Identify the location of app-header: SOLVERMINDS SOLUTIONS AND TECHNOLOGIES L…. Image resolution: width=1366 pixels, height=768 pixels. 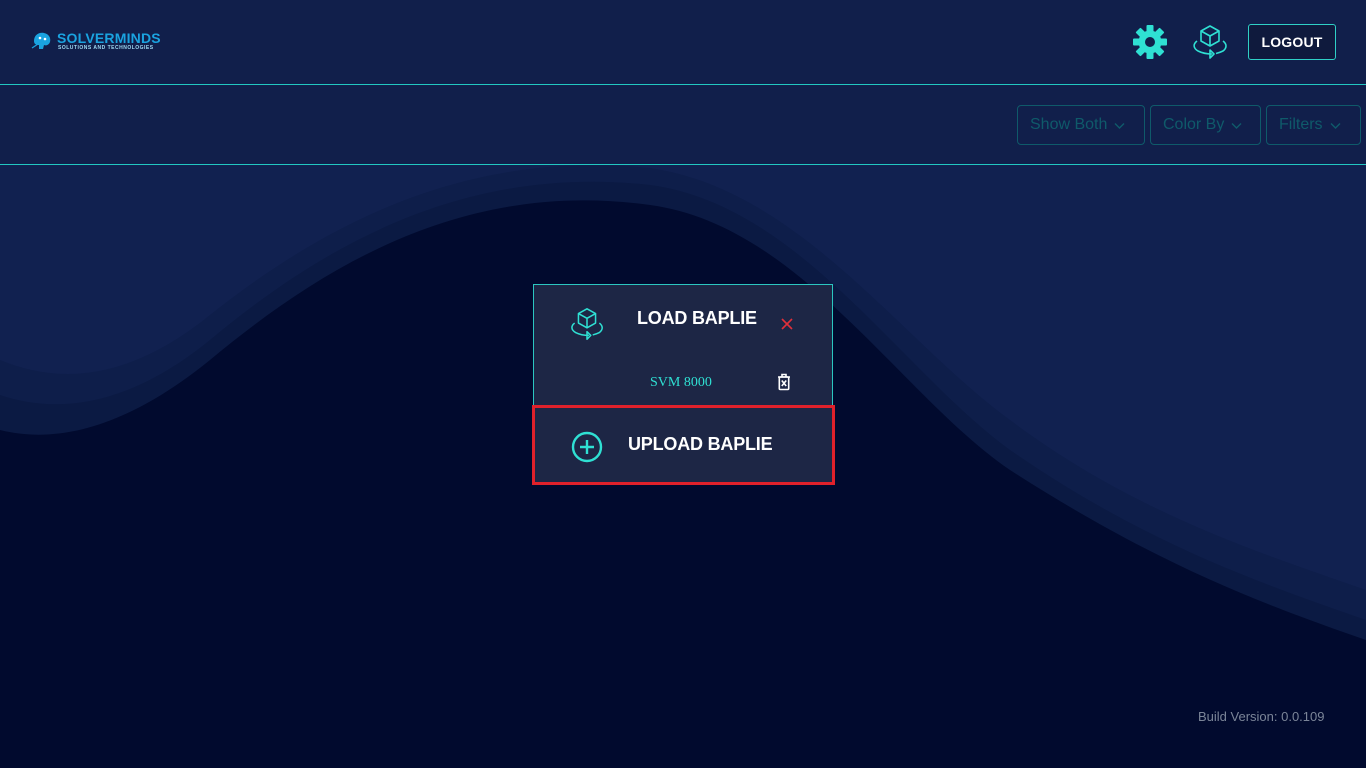
(683, 42).